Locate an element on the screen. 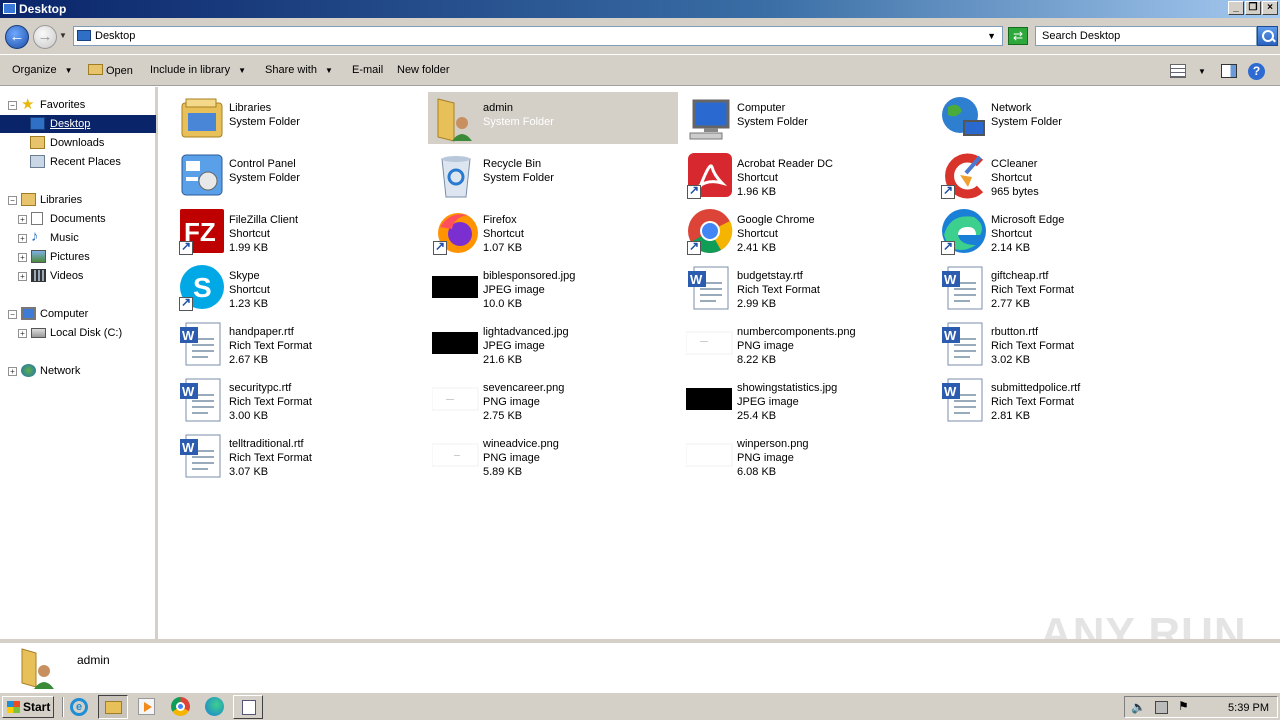 Image resolution: width=1280 pixels, height=720 pixels. back-button: ← is located at coordinates (17, 37).